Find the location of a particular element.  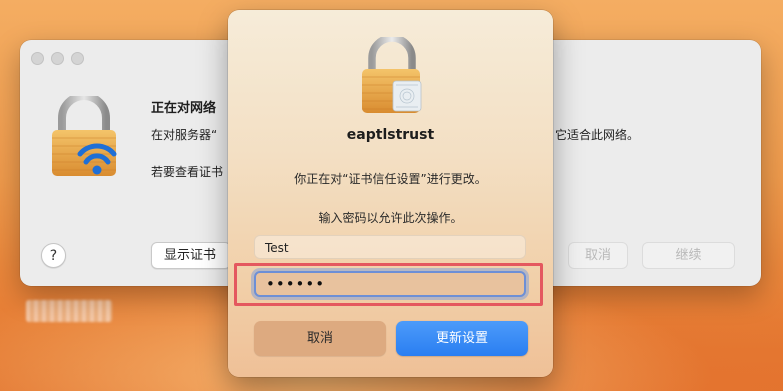

dialog-app-name: eaptlstrust is located at coordinates (390, 135).